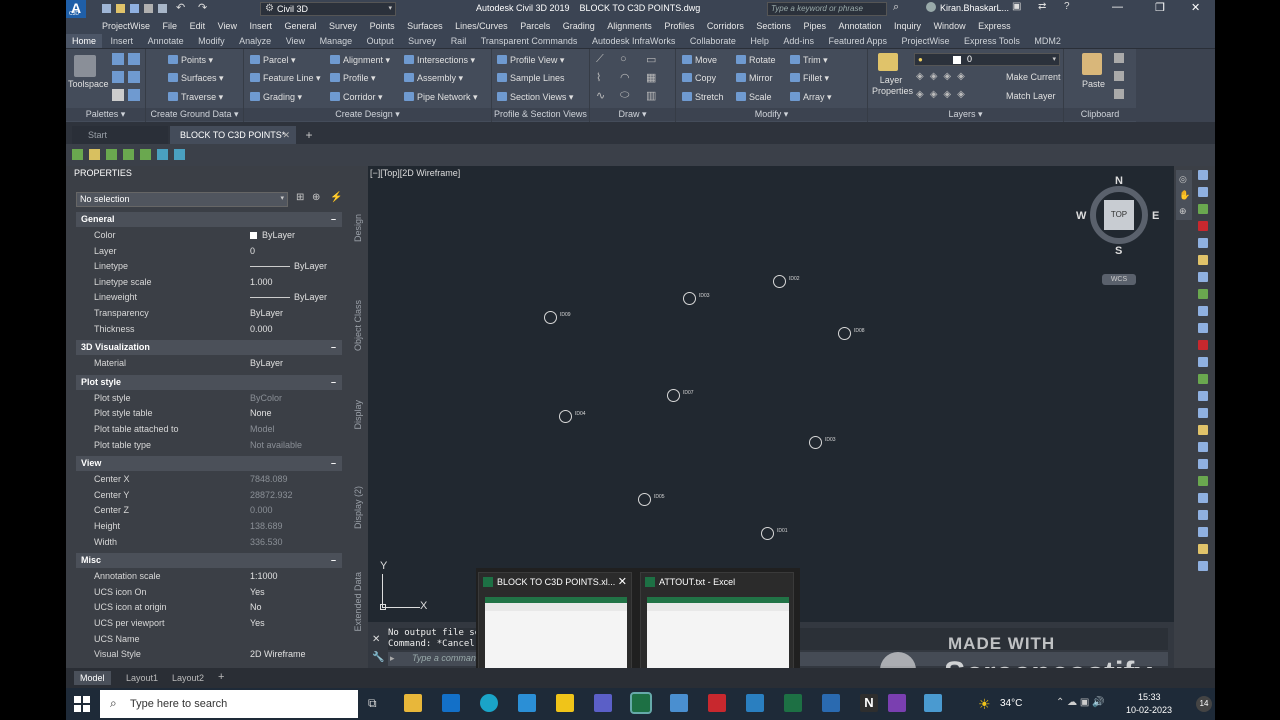 The image size is (1280, 720). I want to click on line-icon: ⟋, so click(600, 59).